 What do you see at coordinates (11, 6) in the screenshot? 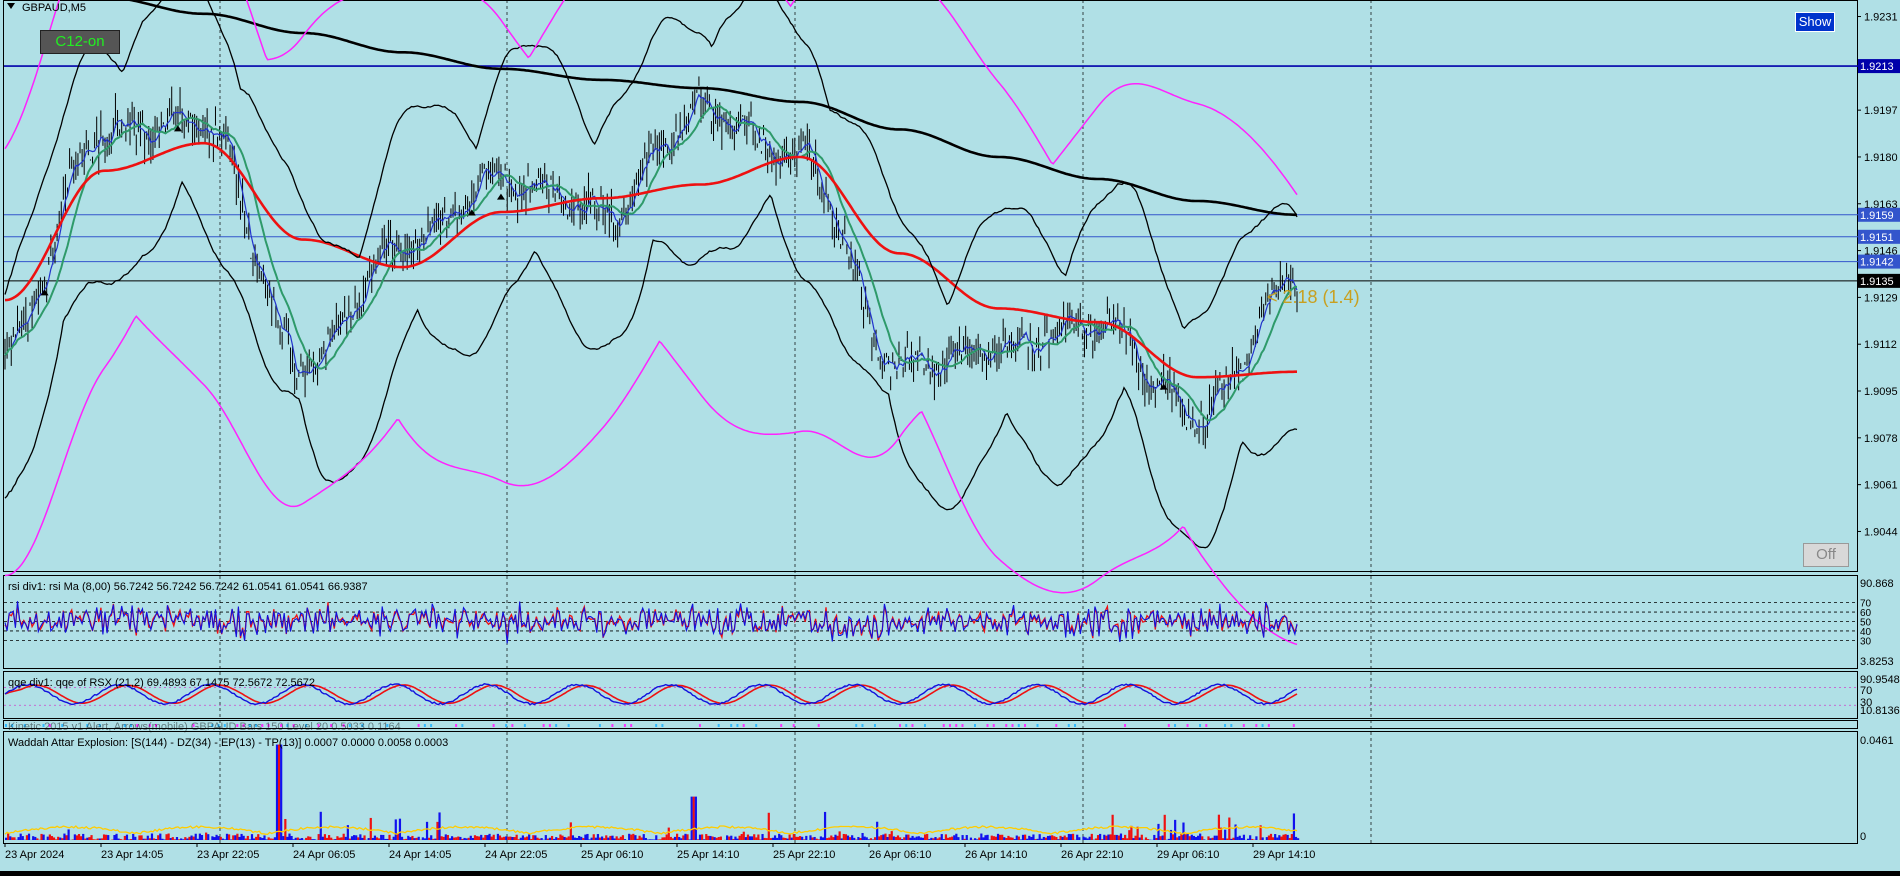
I see `symbol-dropdown-icon` at bounding box center [11, 6].